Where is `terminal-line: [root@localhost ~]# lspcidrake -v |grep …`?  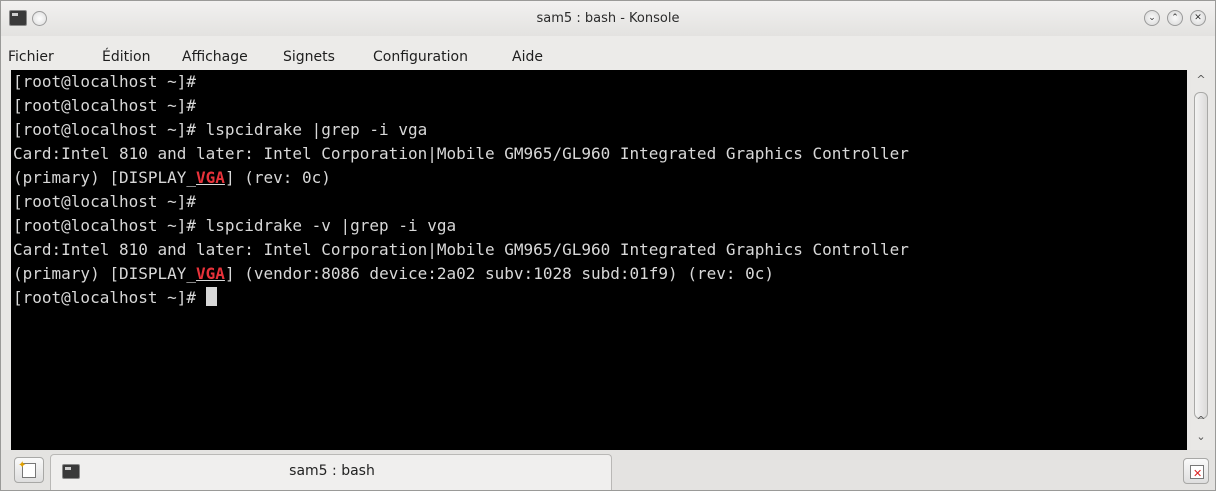 terminal-line: [root@localhost ~]# lspcidrake -v |grep … is located at coordinates (235, 225).